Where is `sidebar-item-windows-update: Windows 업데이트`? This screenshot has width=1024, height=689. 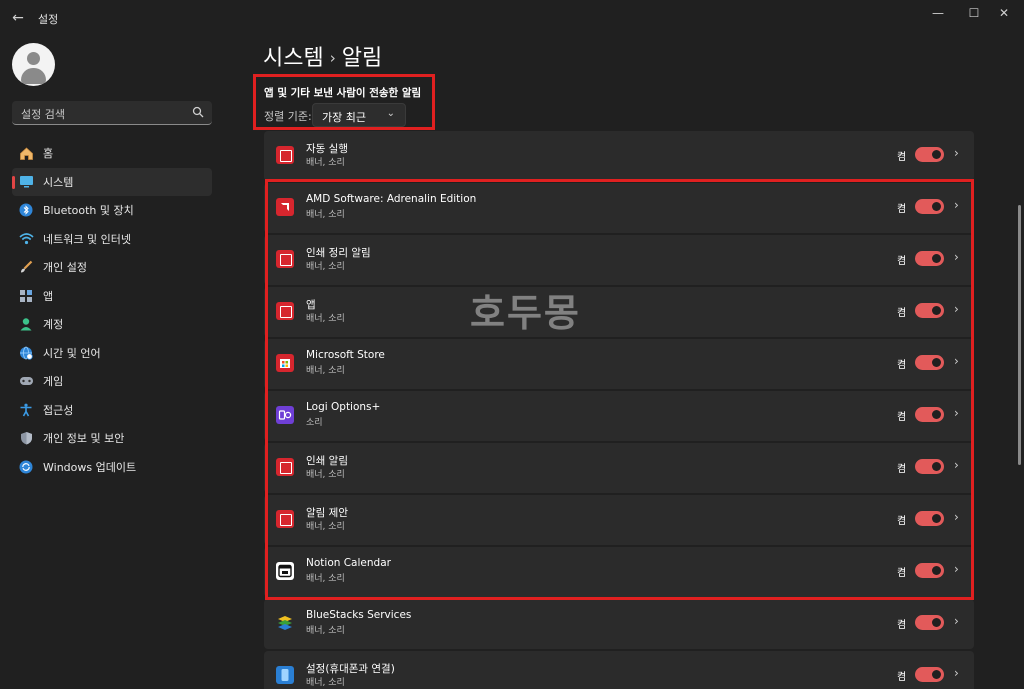
sidebar-item-windows-update: Windows 업데이트 is located at coordinates (112, 467).